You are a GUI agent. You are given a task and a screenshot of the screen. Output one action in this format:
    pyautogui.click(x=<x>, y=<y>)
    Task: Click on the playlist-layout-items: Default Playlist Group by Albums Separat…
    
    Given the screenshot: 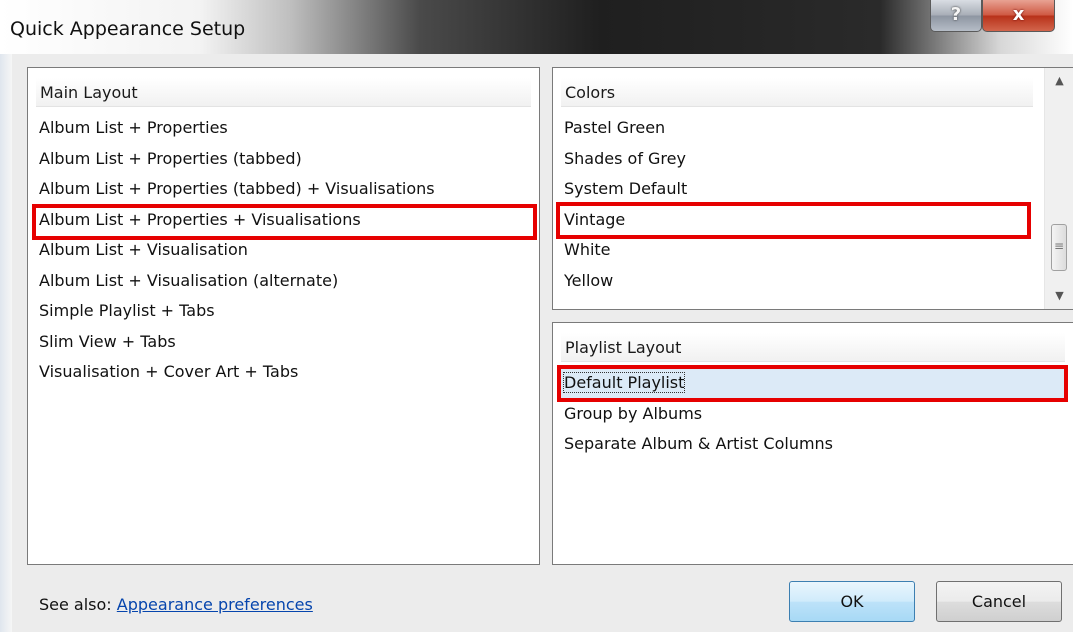 What is the action you would take?
    pyautogui.click(x=812, y=414)
    